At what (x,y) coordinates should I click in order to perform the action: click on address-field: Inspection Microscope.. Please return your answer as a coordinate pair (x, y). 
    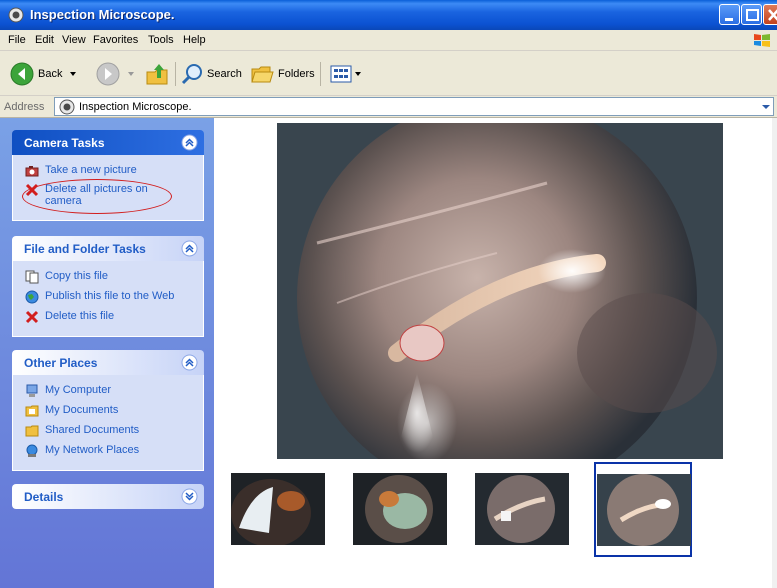
    Looking at the image, I should click on (414, 106).